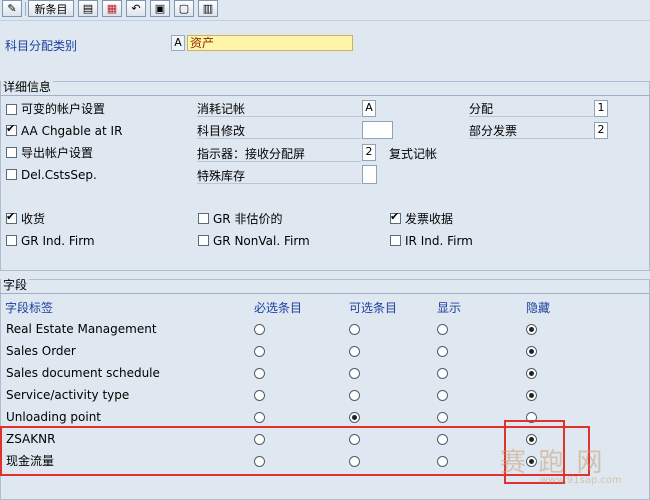 This screenshot has height=500, width=650. What do you see at coordinates (11, 240) in the screenshot?
I see `gr-ind-firm-checkbox` at bounding box center [11, 240].